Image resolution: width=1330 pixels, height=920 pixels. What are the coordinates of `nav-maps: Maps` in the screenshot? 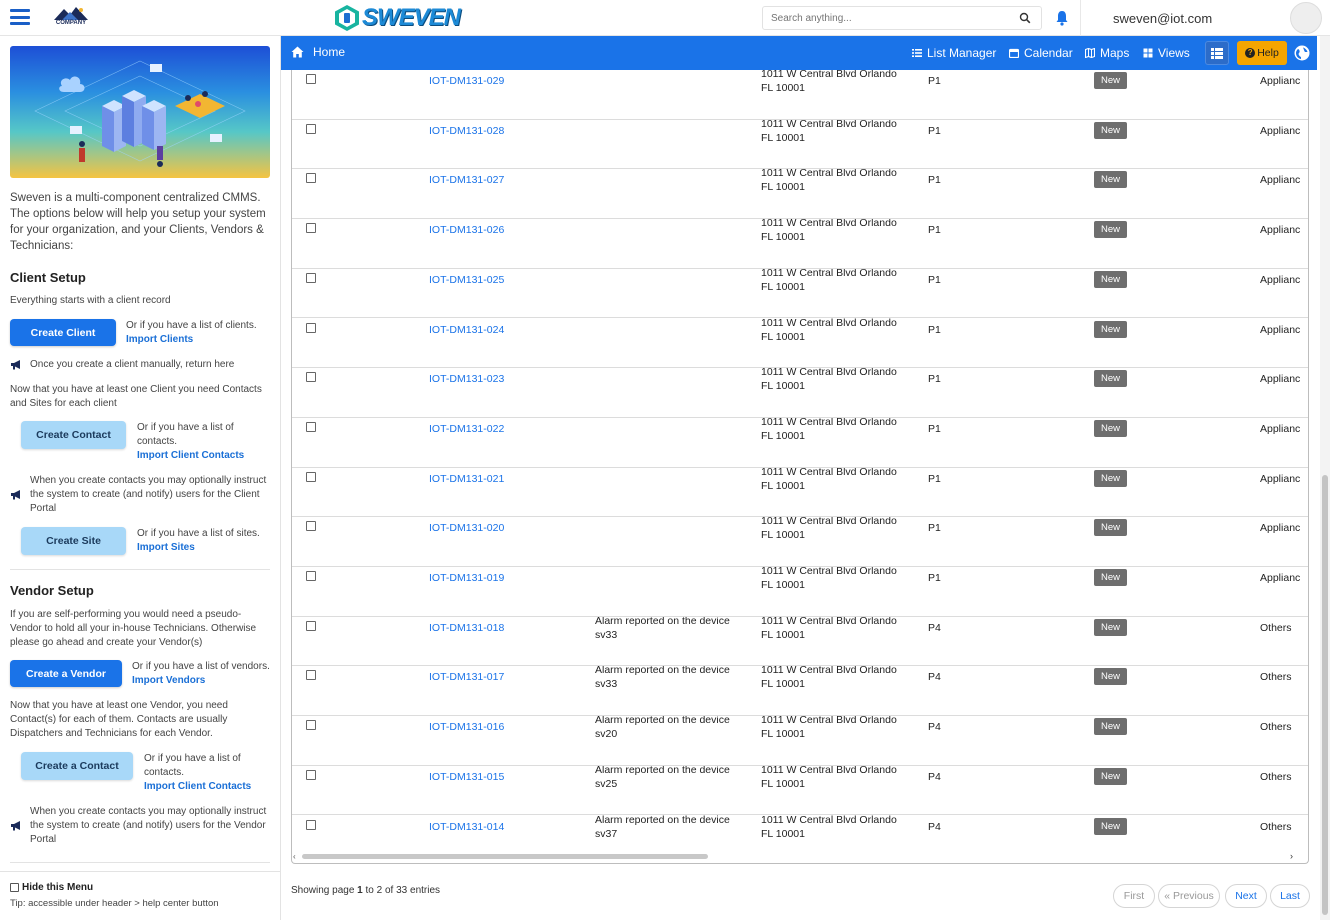 It's located at (1107, 53).